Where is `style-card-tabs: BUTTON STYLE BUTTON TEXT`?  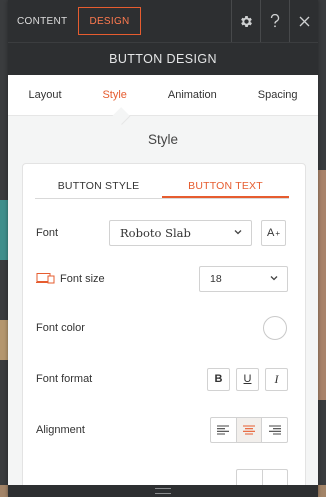 style-card-tabs: BUTTON STYLE BUTTON TEXT is located at coordinates (162, 187).